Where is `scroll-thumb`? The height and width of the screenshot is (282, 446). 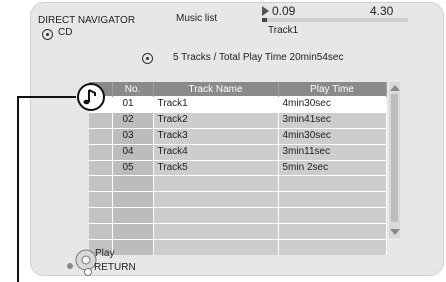 scroll-thumb is located at coordinates (394, 158).